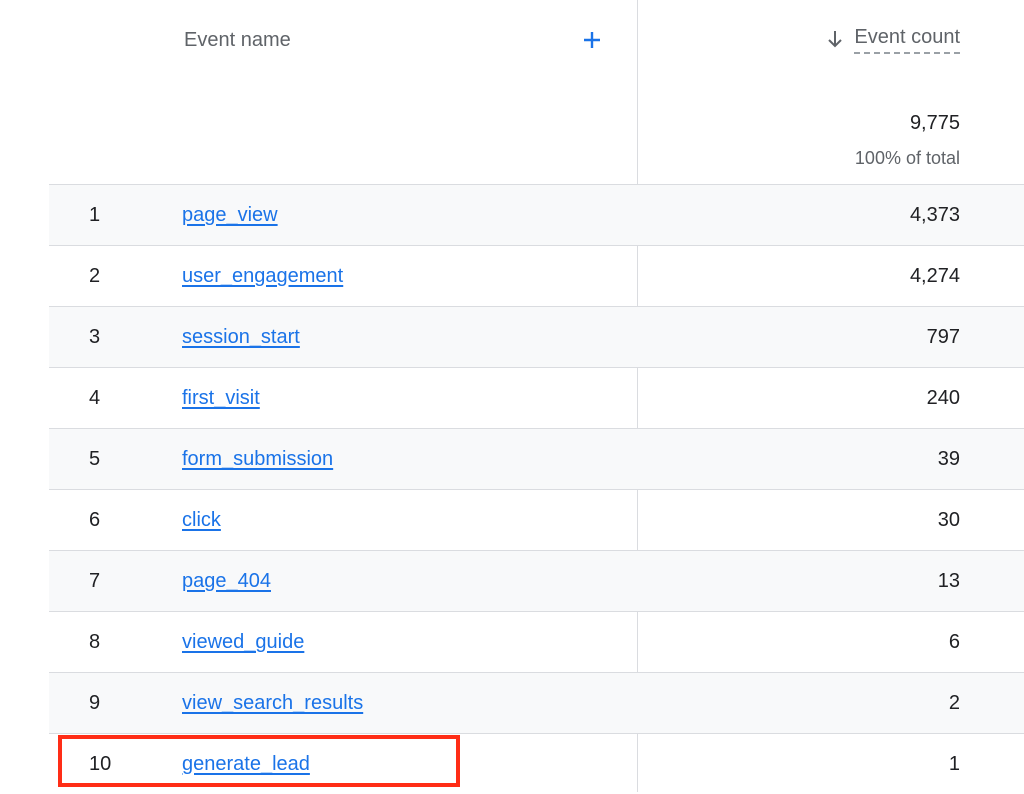 The image size is (1024, 794). Describe the element at coordinates (95, 520) in the screenshot. I see `row-index: 6` at that location.